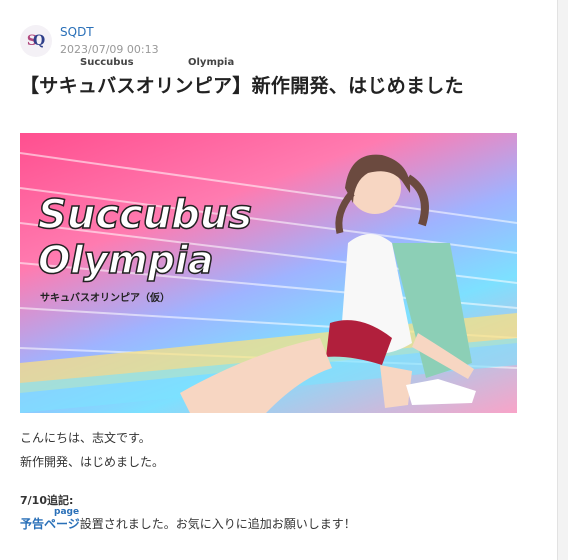  What do you see at coordinates (92, 450) in the screenshot?
I see `article-body: こんにちは、志文です。 新作開発、はじめました。` at bounding box center [92, 450].